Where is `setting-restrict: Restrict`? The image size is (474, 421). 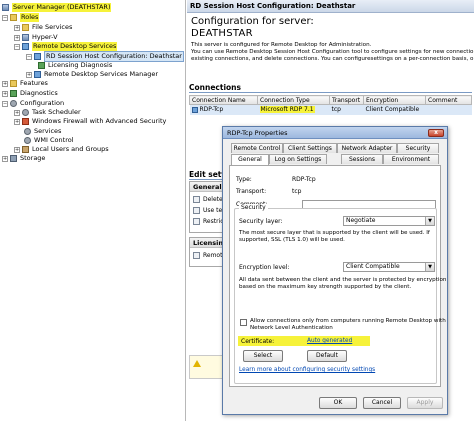
setting-restrict: Restrict is located at coordinates (209, 221).